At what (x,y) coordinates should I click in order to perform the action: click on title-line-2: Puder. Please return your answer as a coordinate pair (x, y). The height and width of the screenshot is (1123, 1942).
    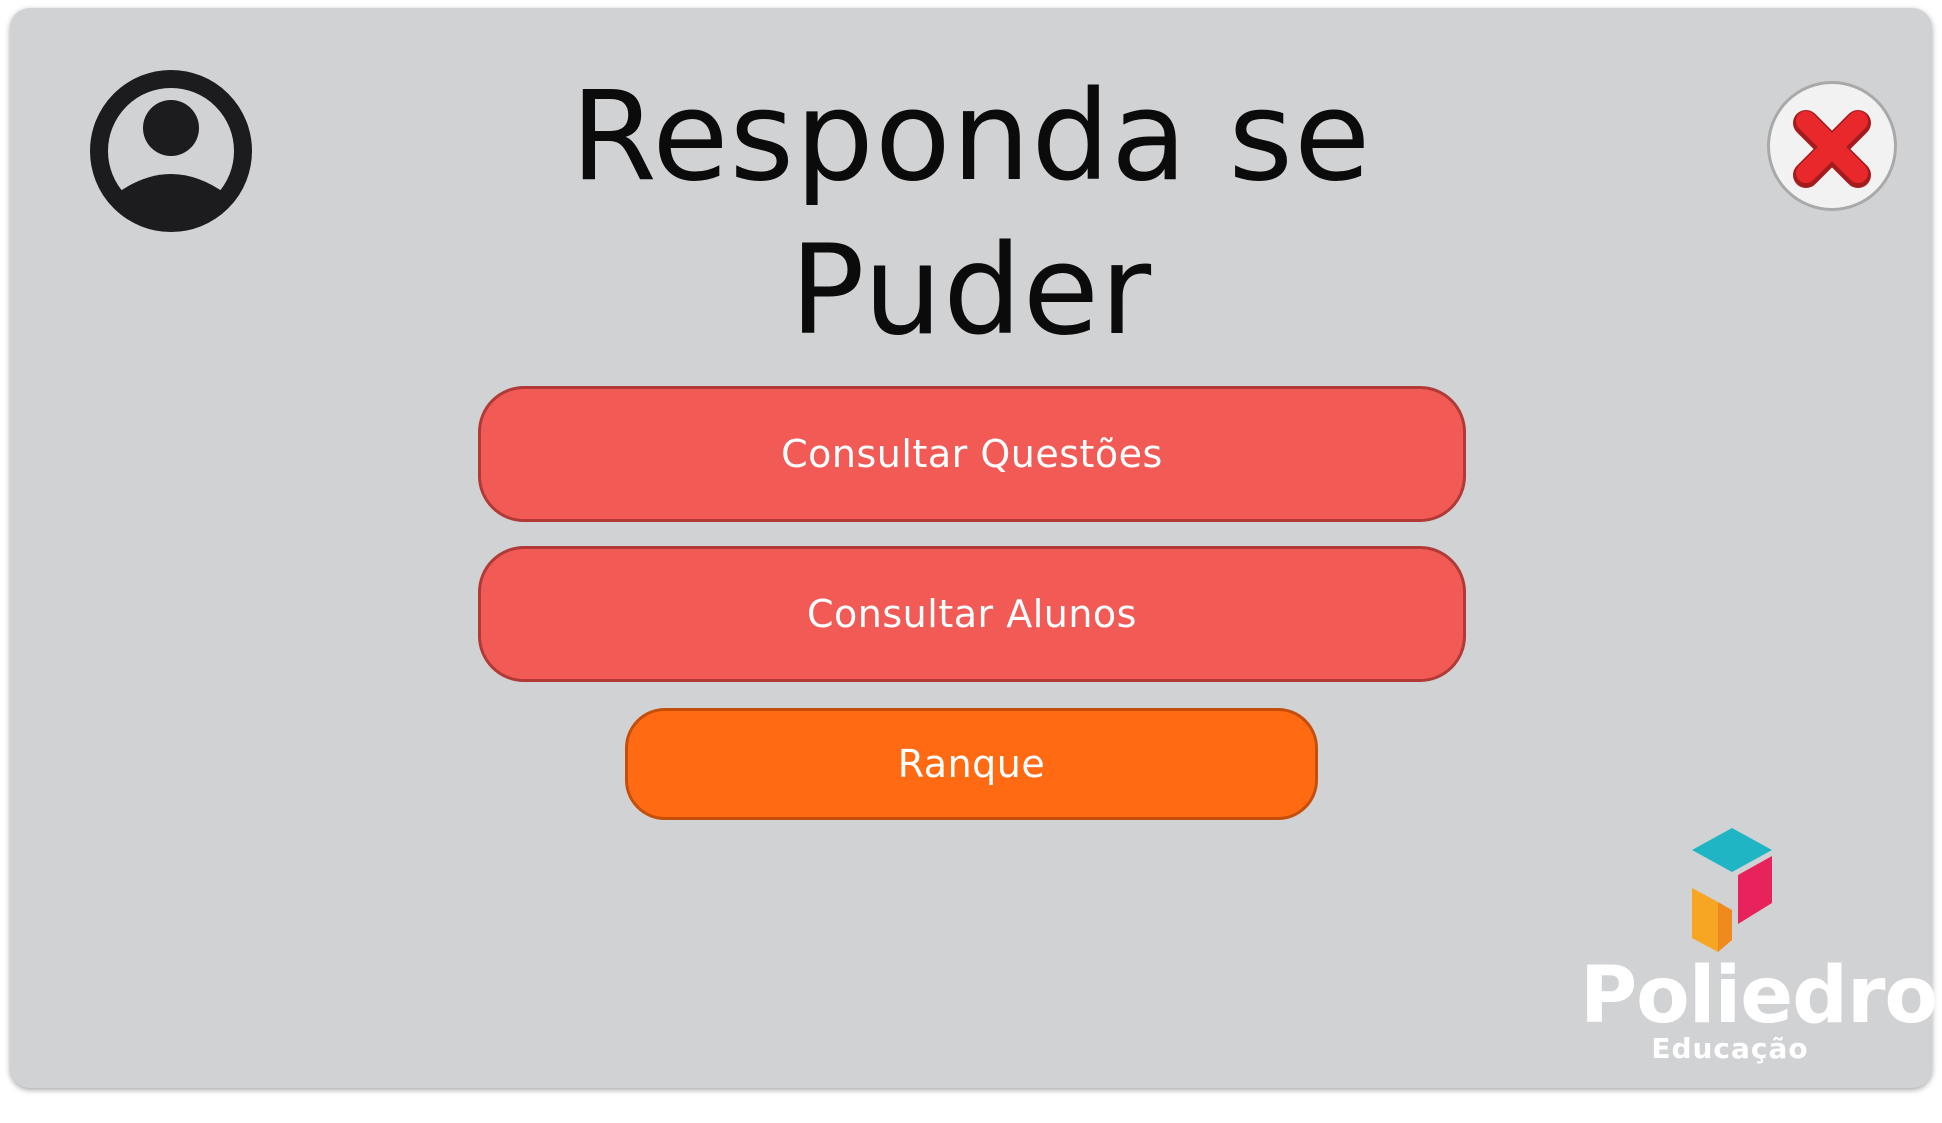
    Looking at the image, I should click on (971, 291).